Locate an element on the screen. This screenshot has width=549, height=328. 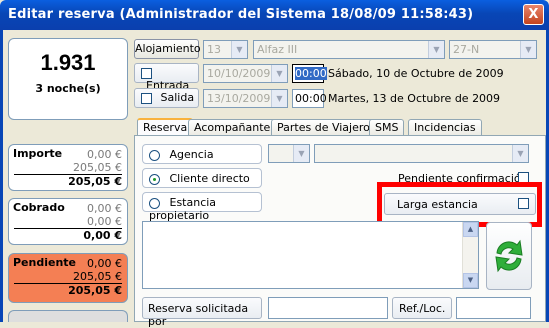
alojamiento-number-select: 13 ▼ is located at coordinates (225, 49).